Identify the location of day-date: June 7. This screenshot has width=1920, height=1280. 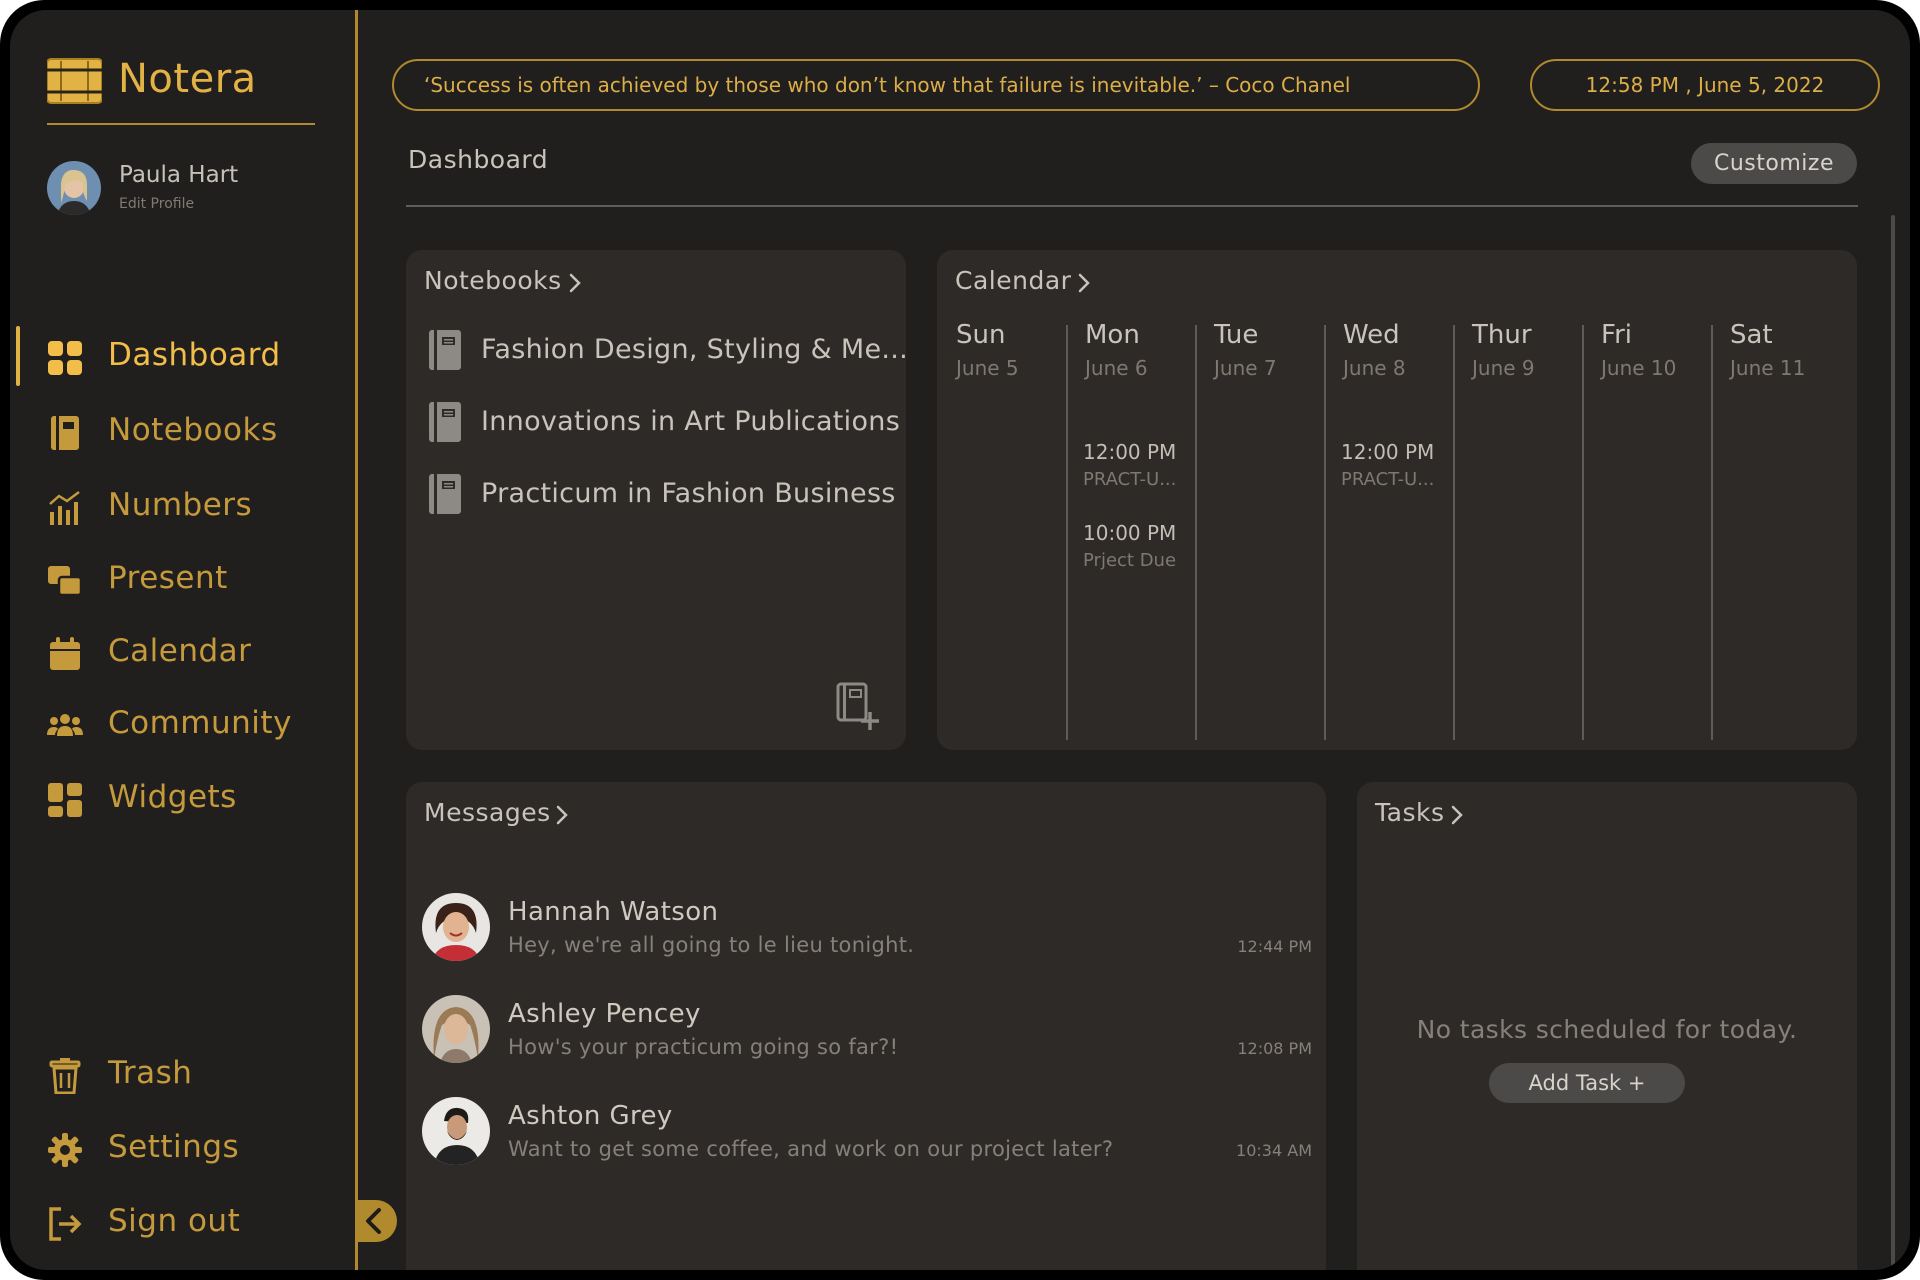
(1245, 368).